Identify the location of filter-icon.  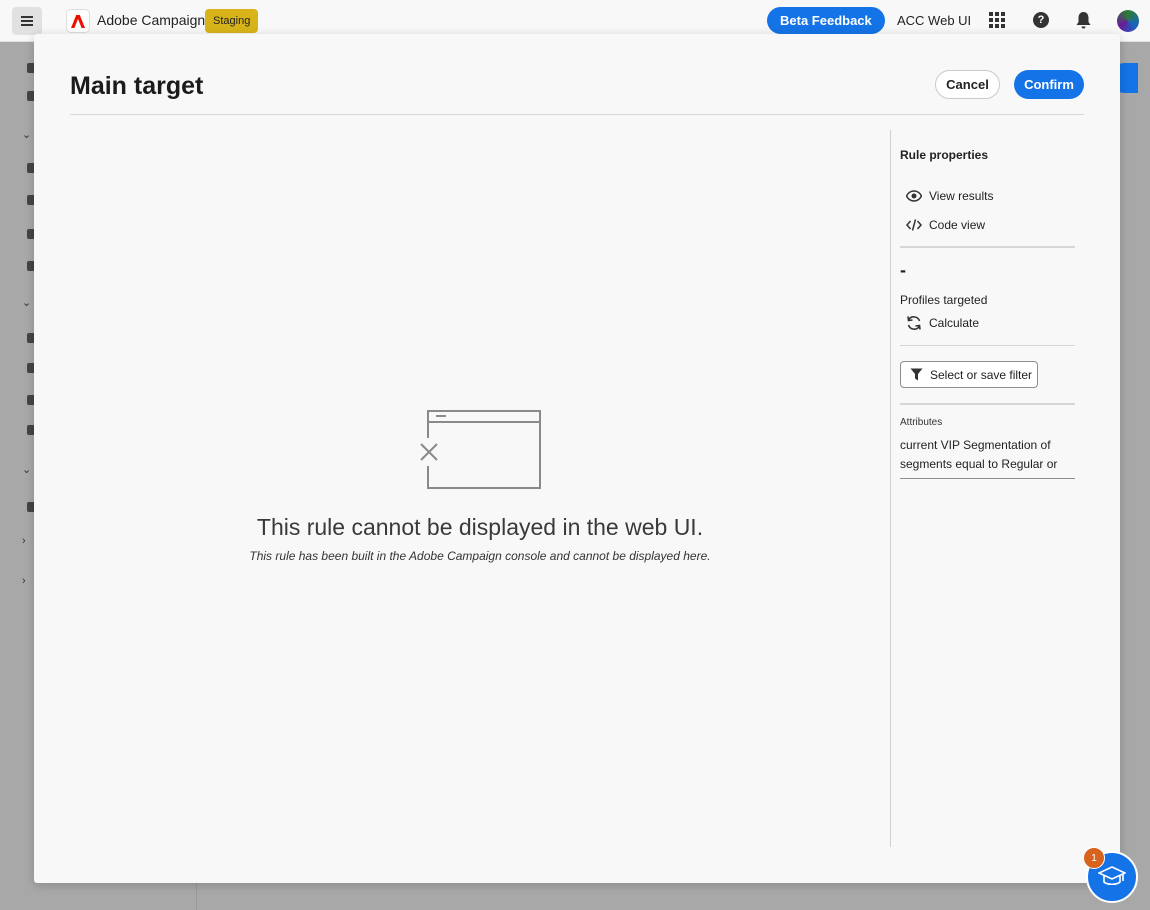
(916, 374).